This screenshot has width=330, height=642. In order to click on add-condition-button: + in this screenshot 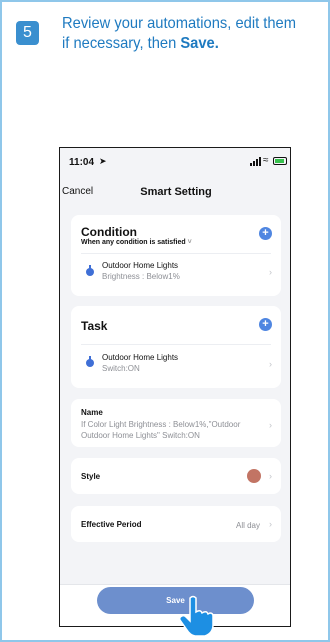, I will do `click(265, 233)`.